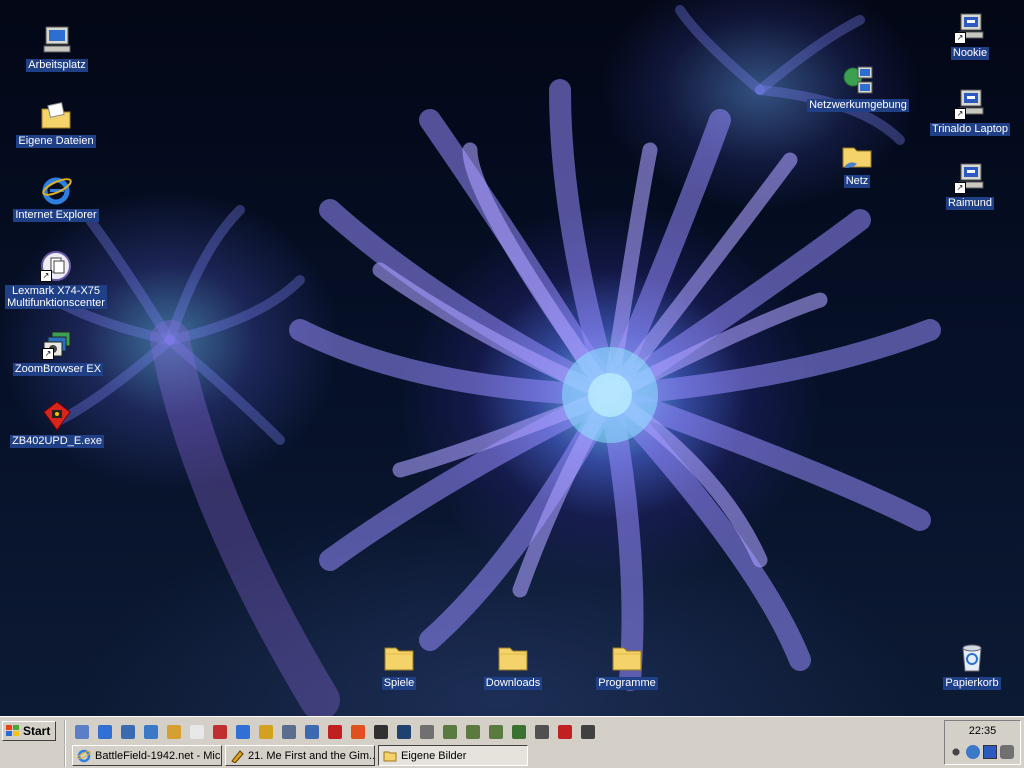 This screenshot has height=768, width=1024. I want to click on key-icon, so click(265, 732).